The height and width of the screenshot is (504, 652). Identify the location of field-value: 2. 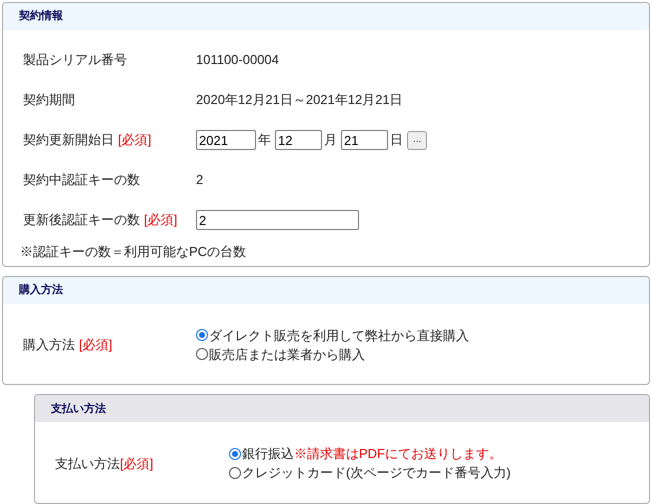
(200, 180).